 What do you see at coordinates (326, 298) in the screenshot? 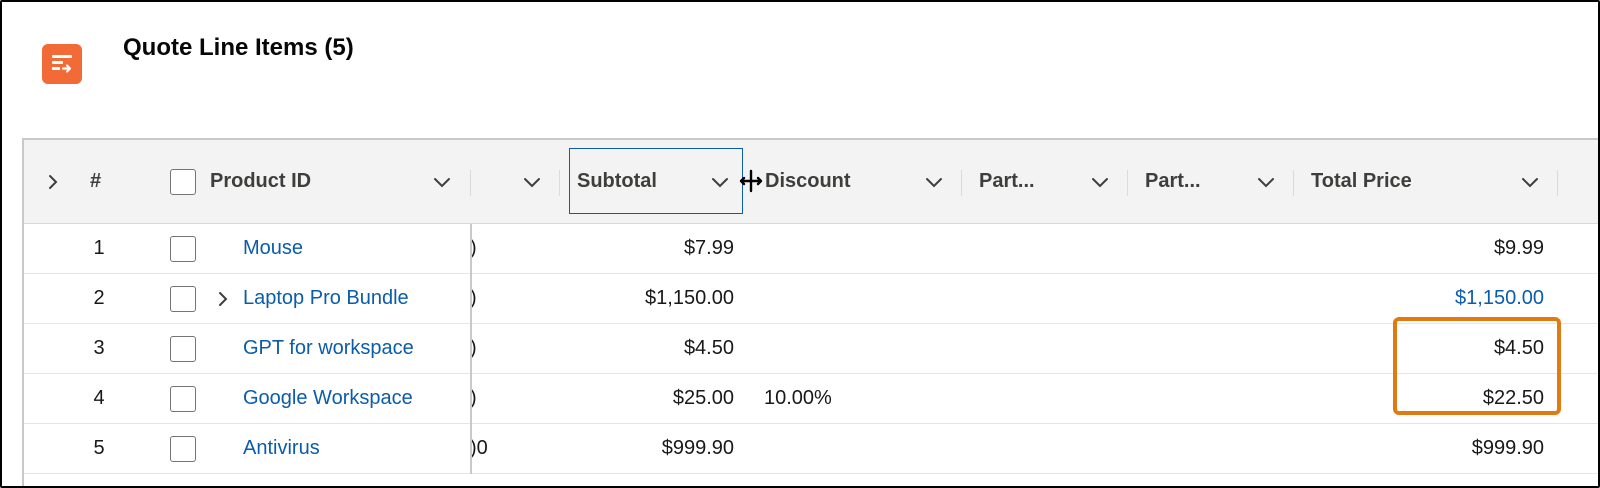
I see `product-link: Laptop Pro Bundle` at bounding box center [326, 298].